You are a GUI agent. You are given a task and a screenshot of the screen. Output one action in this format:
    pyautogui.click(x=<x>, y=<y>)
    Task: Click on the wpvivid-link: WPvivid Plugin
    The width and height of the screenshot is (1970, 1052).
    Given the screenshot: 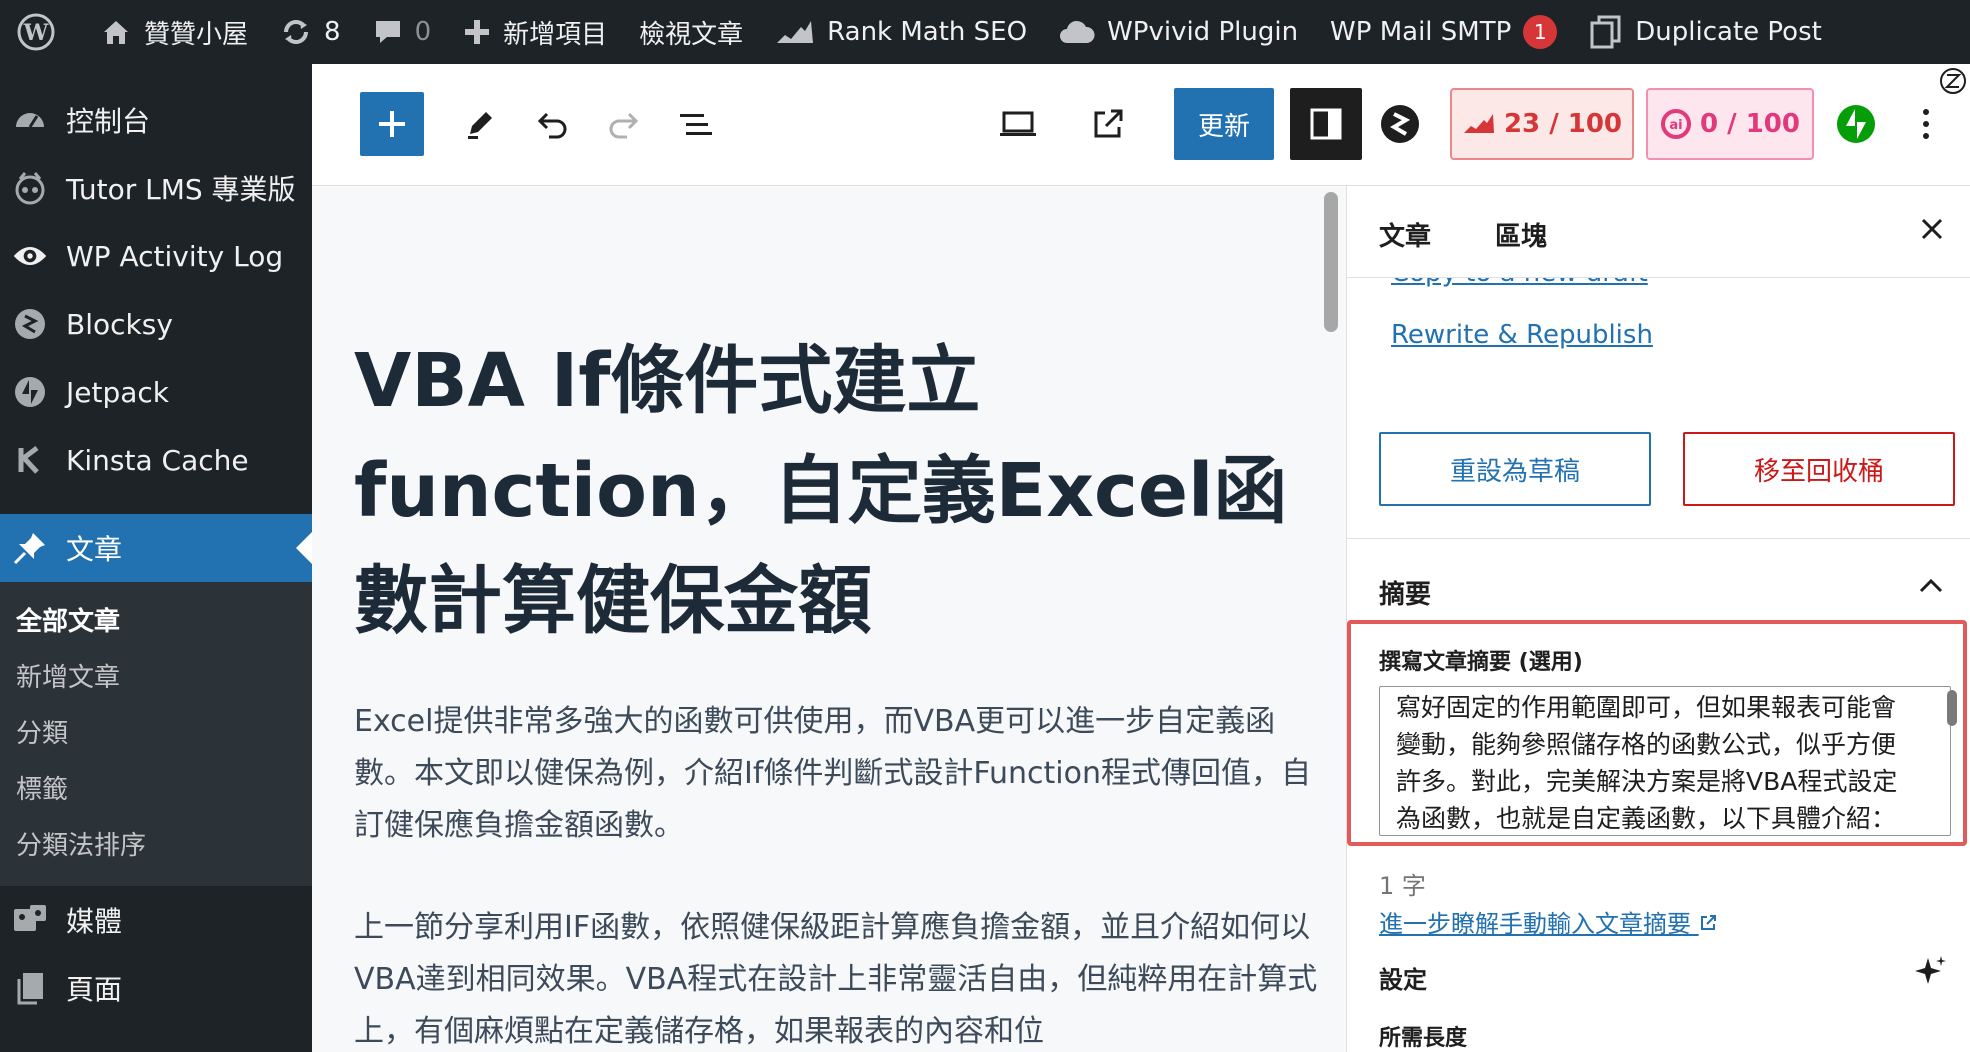 What is the action you would take?
    pyautogui.click(x=1178, y=32)
    